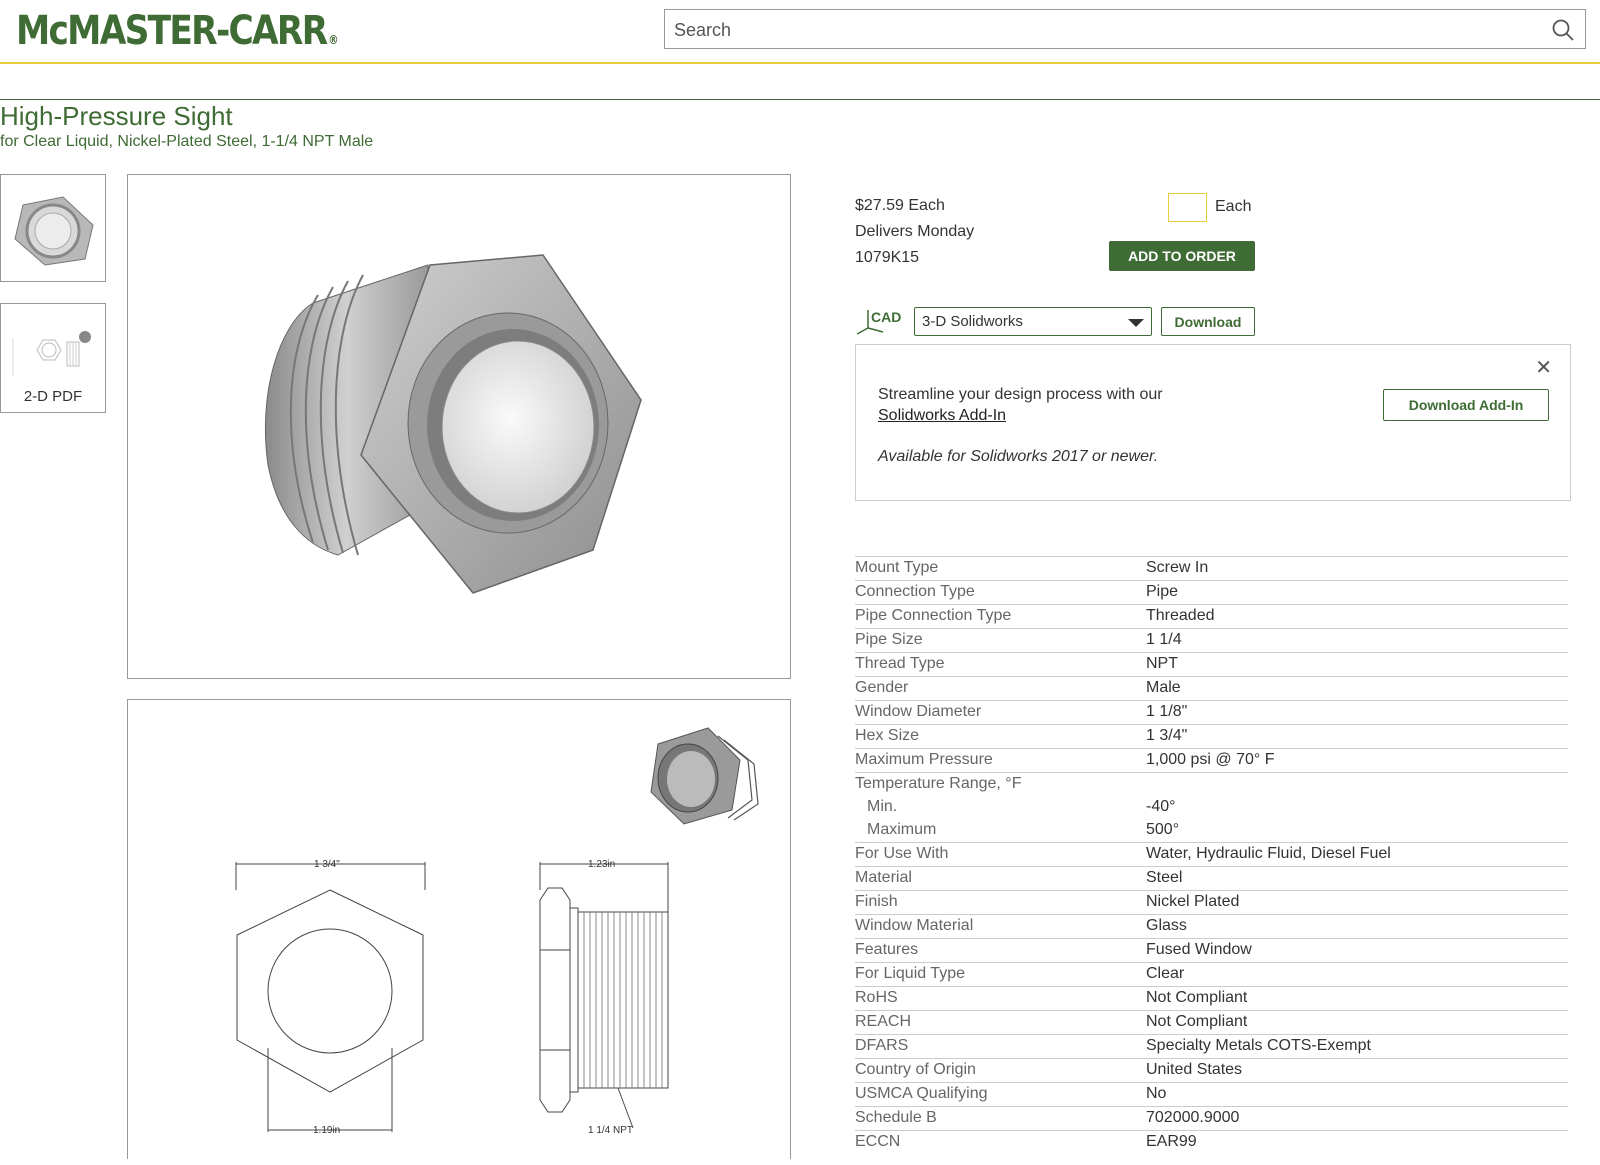  Describe the element at coordinates (896, 1117) in the screenshot. I see `spec-label: Schedule B` at that location.